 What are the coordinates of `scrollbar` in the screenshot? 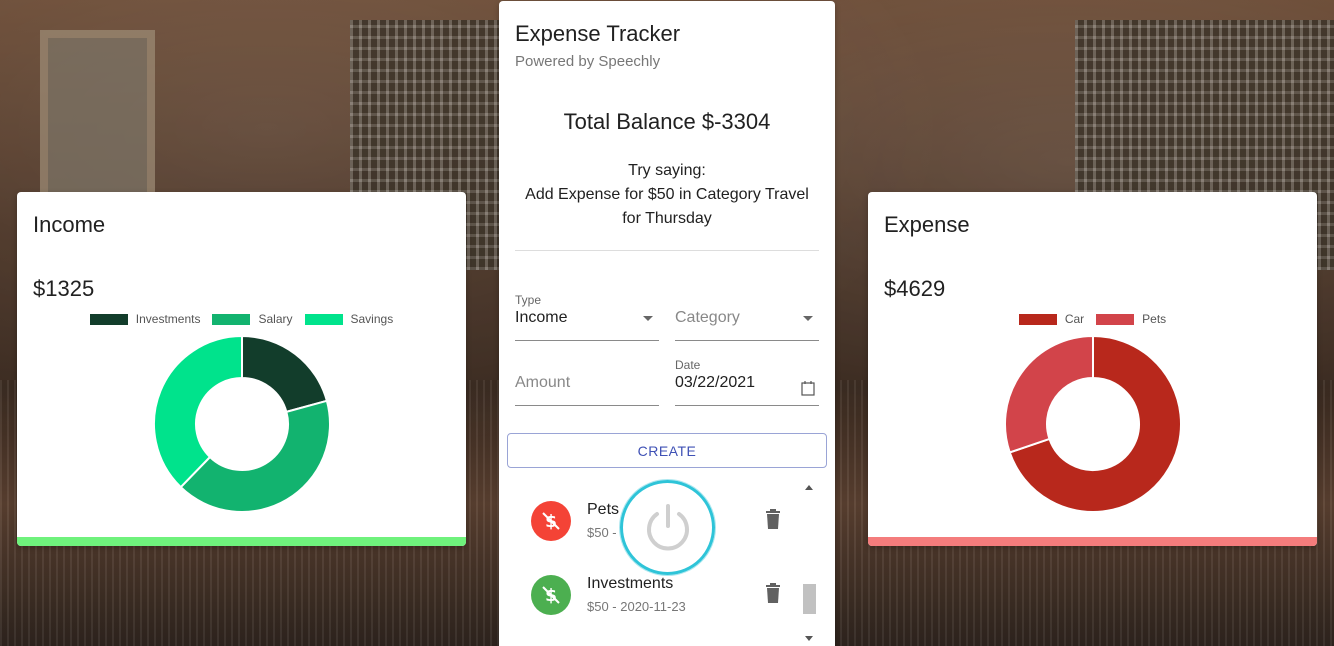 It's located at (809, 563).